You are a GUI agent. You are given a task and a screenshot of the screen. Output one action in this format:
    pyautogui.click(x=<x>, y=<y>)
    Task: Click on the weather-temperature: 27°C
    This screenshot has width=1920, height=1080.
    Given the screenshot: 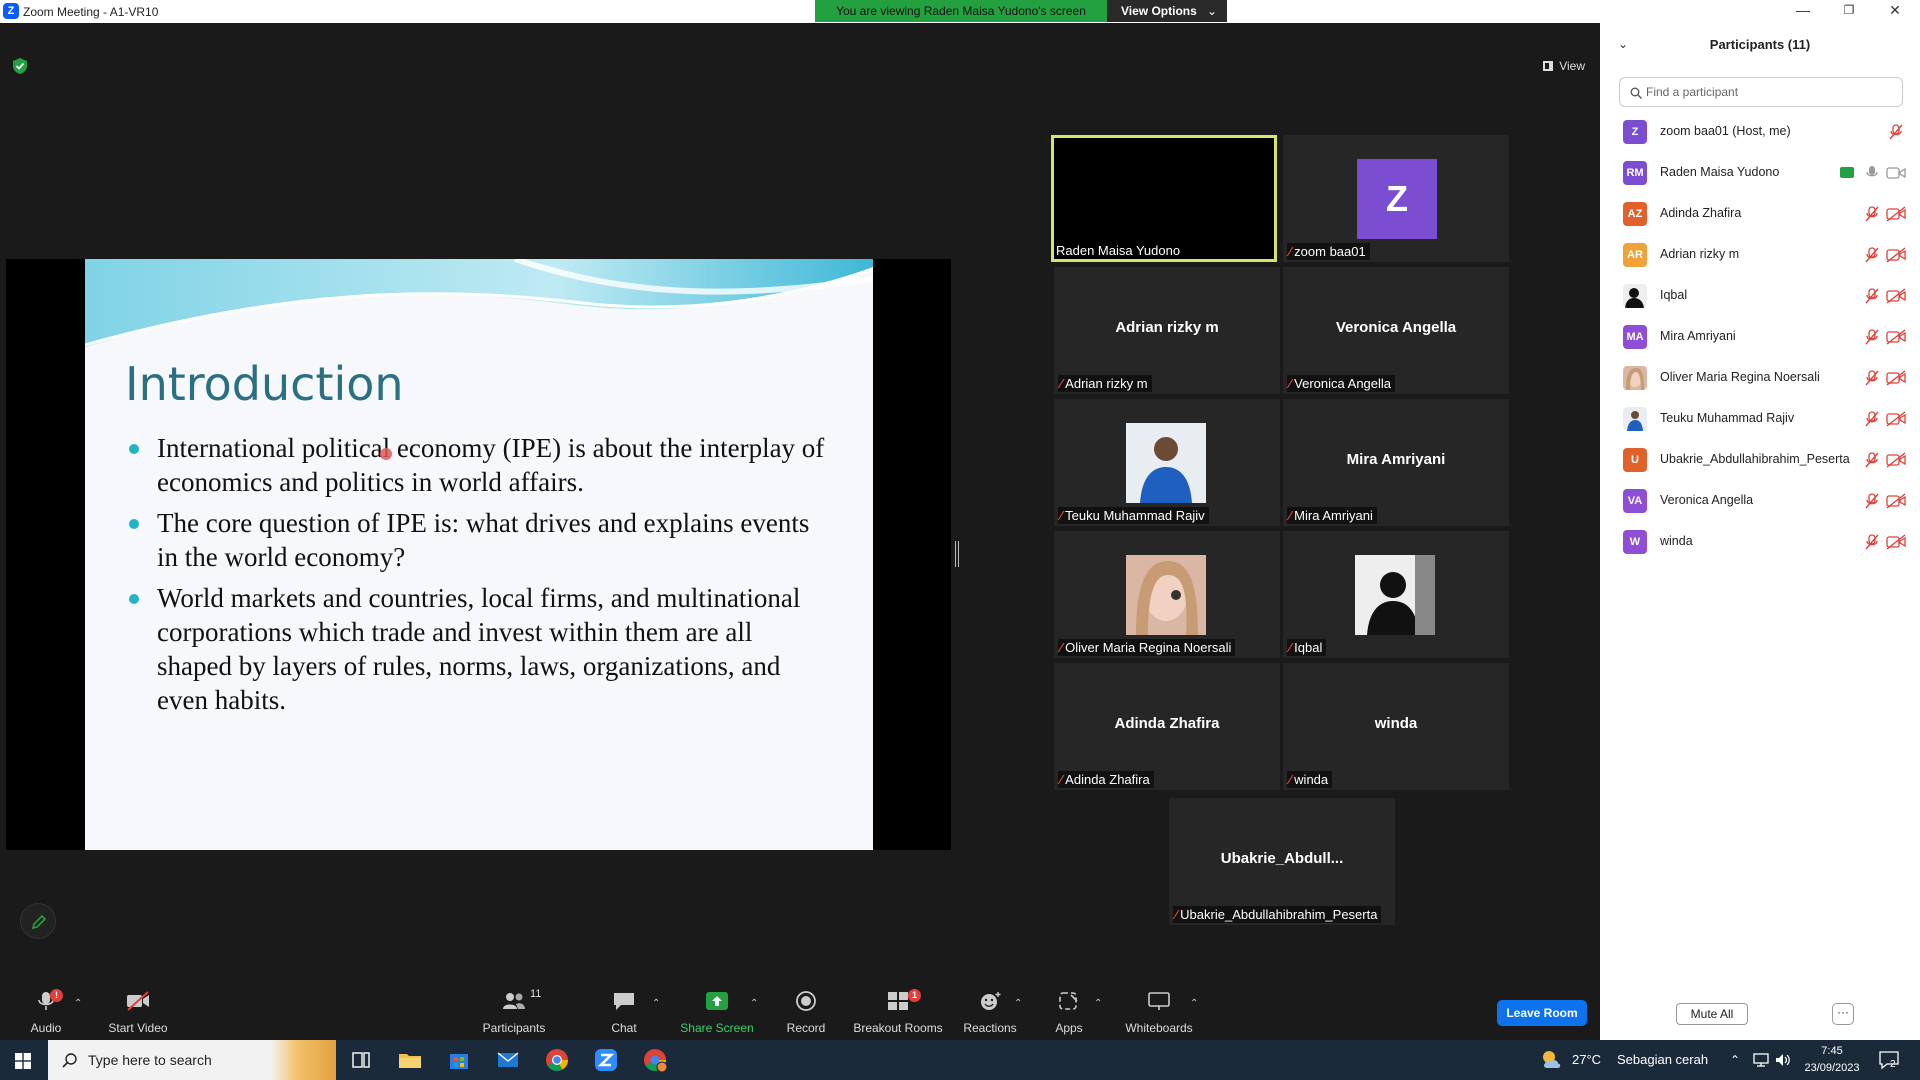 What is the action you would take?
    pyautogui.click(x=1586, y=1060)
    